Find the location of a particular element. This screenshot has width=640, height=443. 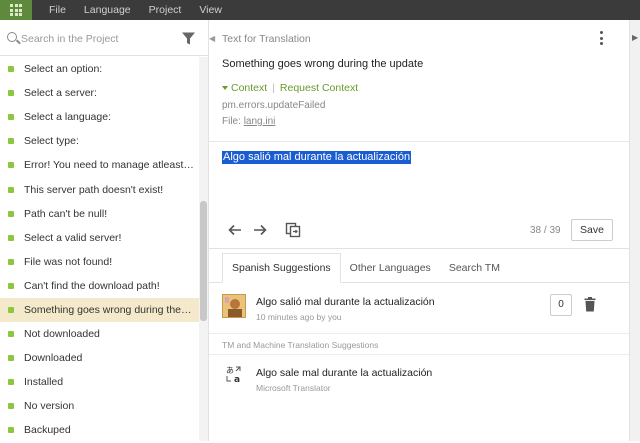

list-item: Something goes wrong during the update is located at coordinates (99, 310).